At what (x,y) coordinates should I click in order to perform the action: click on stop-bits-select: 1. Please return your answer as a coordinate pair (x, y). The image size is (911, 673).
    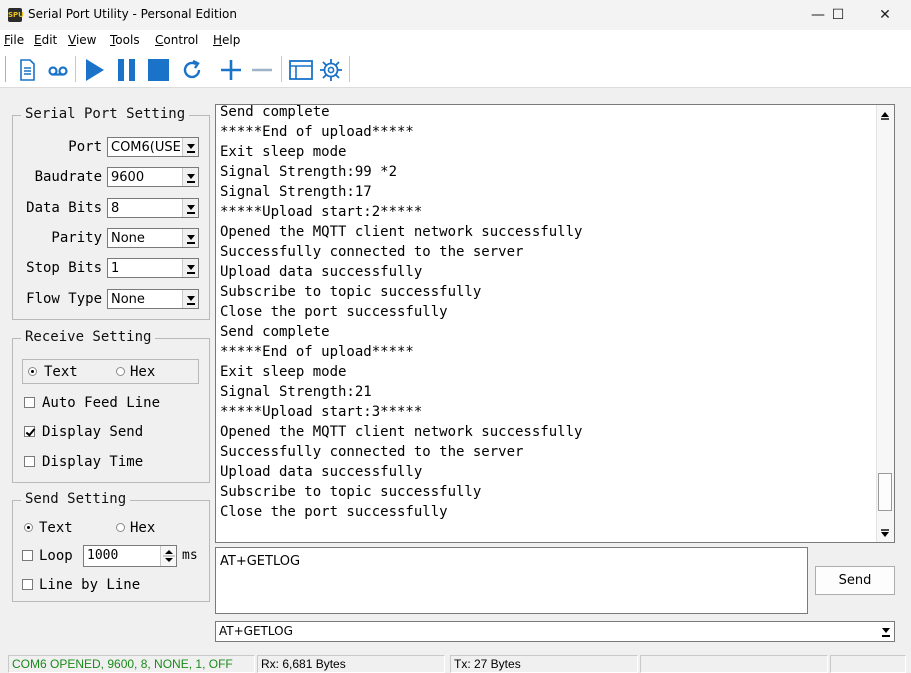
    Looking at the image, I should click on (153, 268).